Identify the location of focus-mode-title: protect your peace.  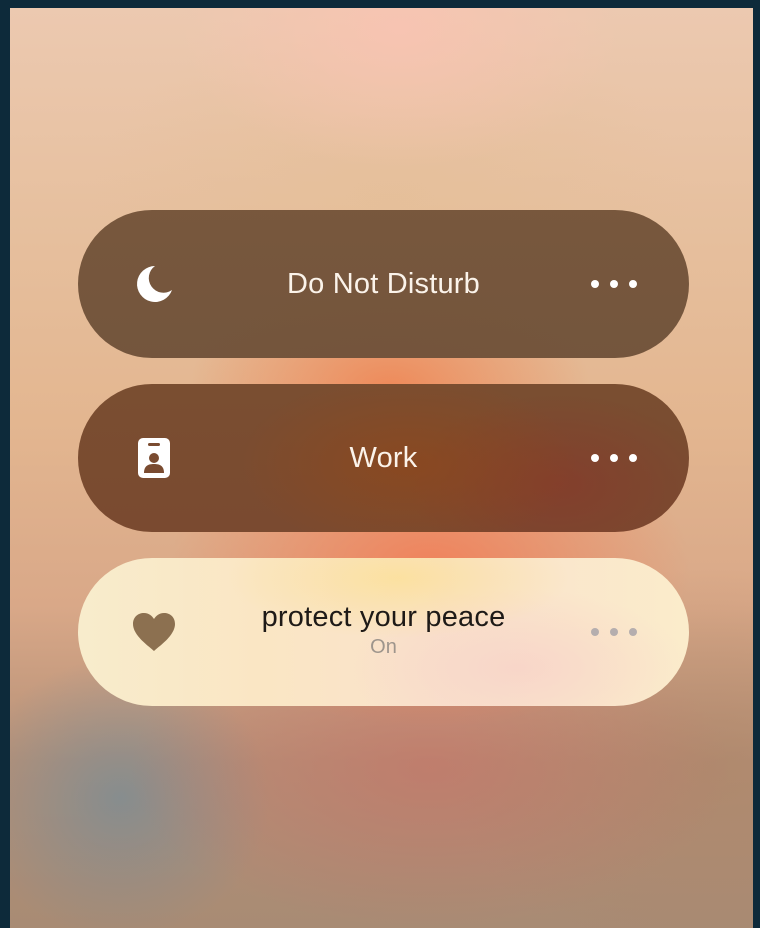
(383, 617).